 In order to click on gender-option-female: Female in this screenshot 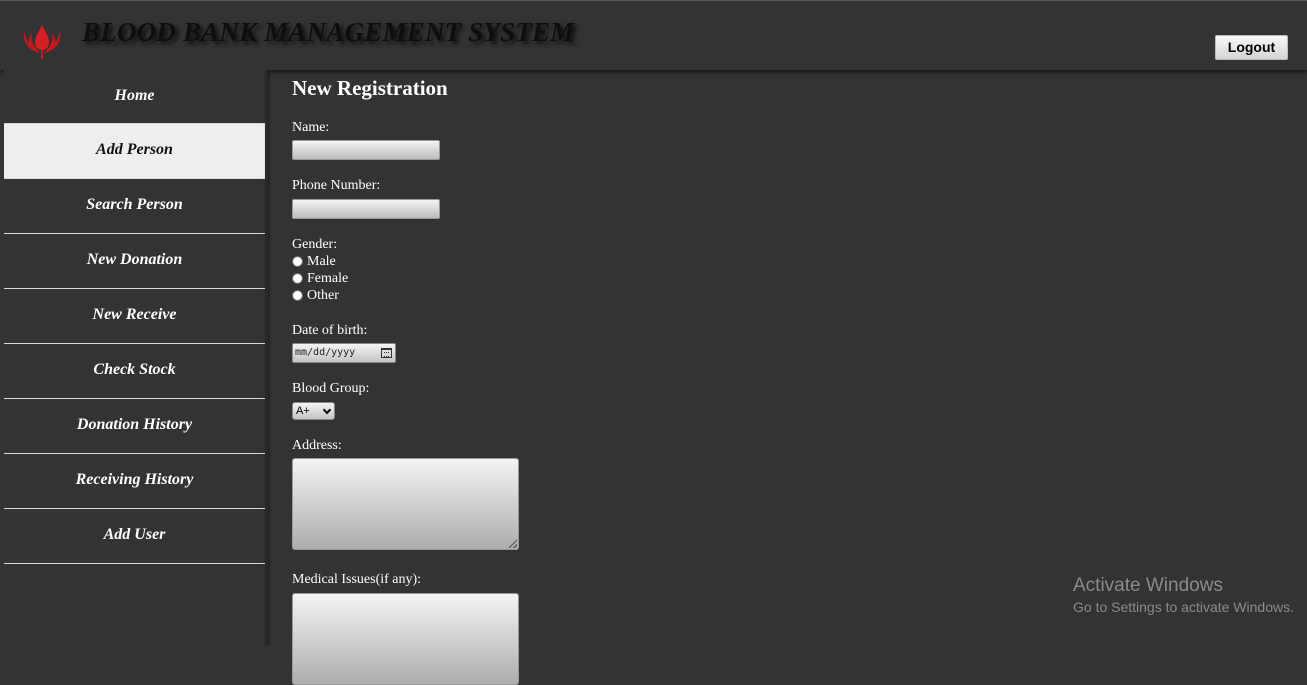, I will do `click(320, 278)`.